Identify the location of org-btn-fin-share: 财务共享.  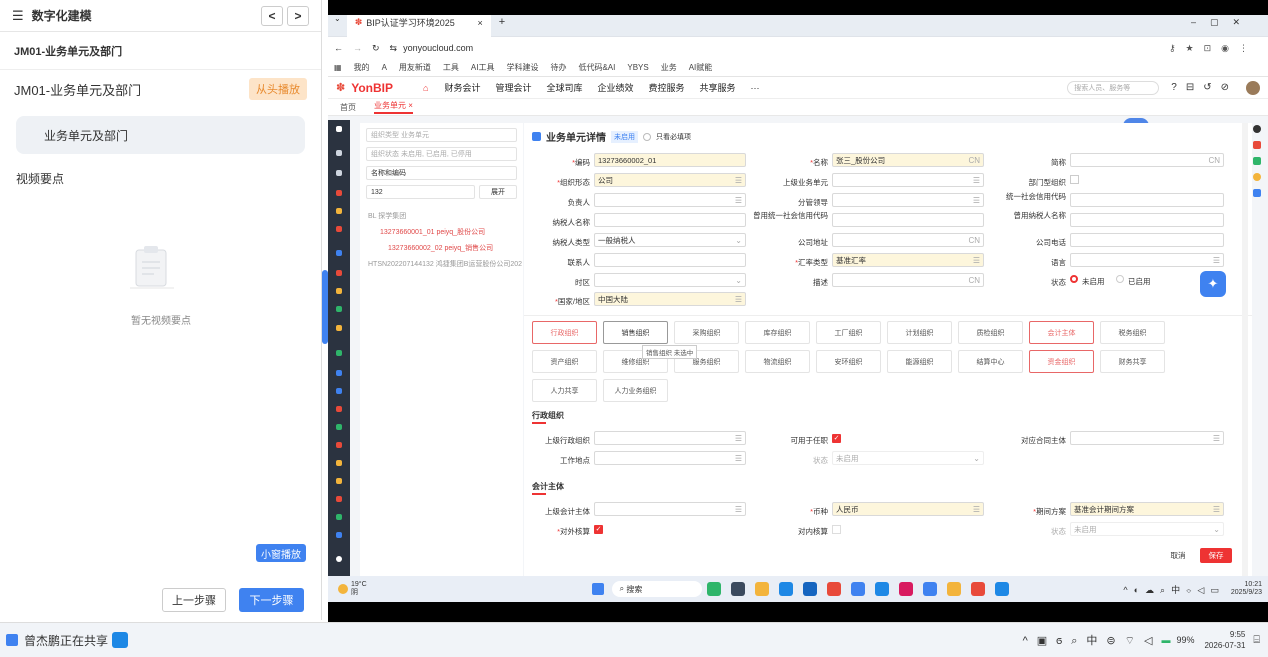
(1132, 361).